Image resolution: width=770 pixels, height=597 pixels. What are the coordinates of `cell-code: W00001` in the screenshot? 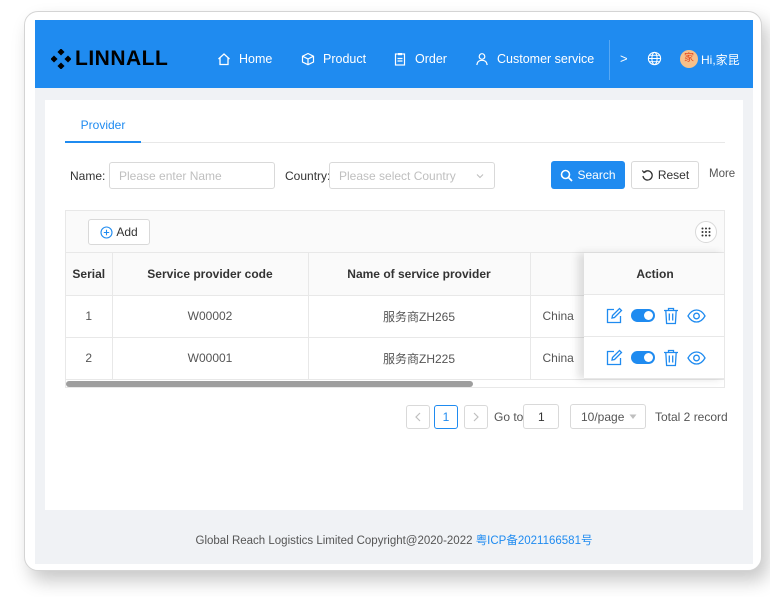 It's located at (210, 358).